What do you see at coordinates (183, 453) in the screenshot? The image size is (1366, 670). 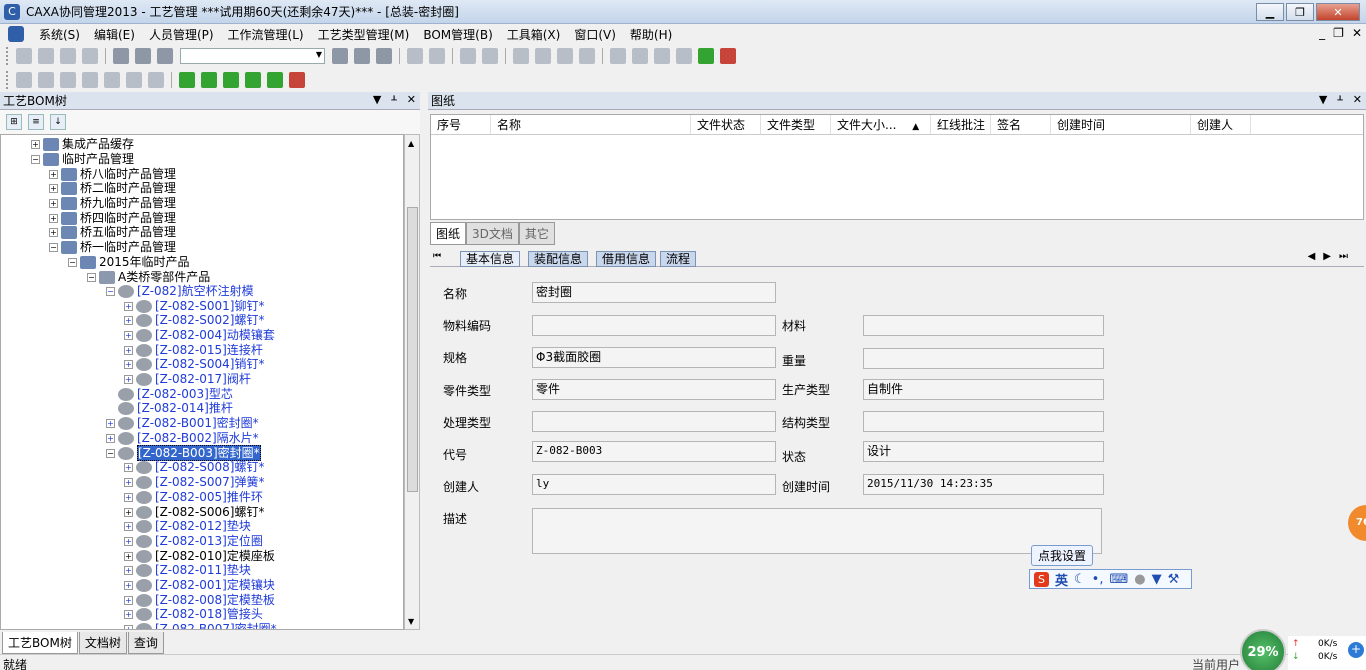 I see `tree-node-selected: − [Z-082-B003]密封圈*` at bounding box center [183, 453].